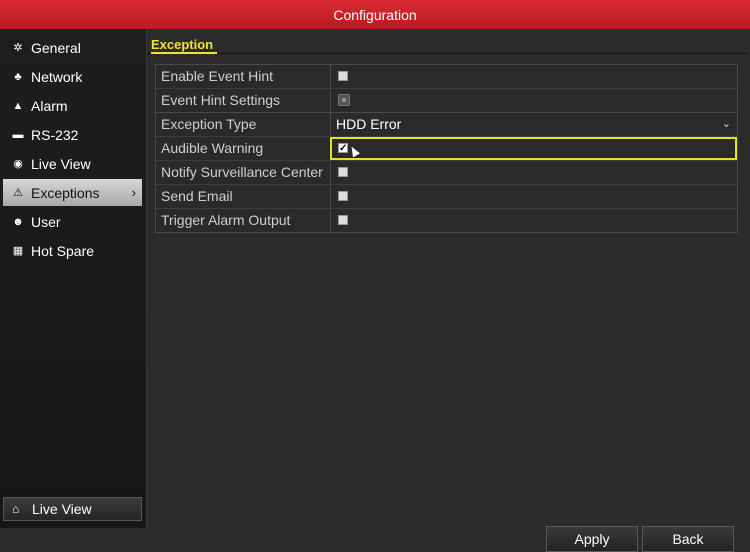 The height and width of the screenshot is (552, 750). I want to click on notify-surveillance-center-label: Notify Surveillance Center, so click(242, 172).